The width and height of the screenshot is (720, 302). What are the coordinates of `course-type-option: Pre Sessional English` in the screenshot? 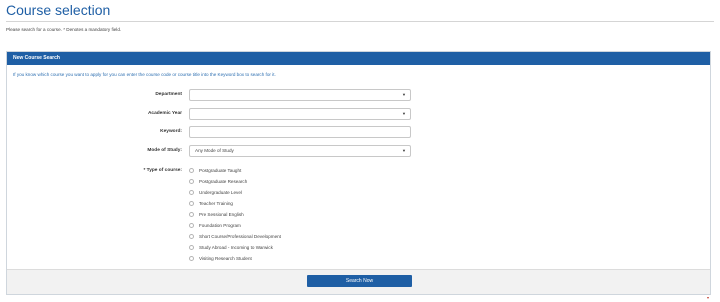 It's located at (216, 215).